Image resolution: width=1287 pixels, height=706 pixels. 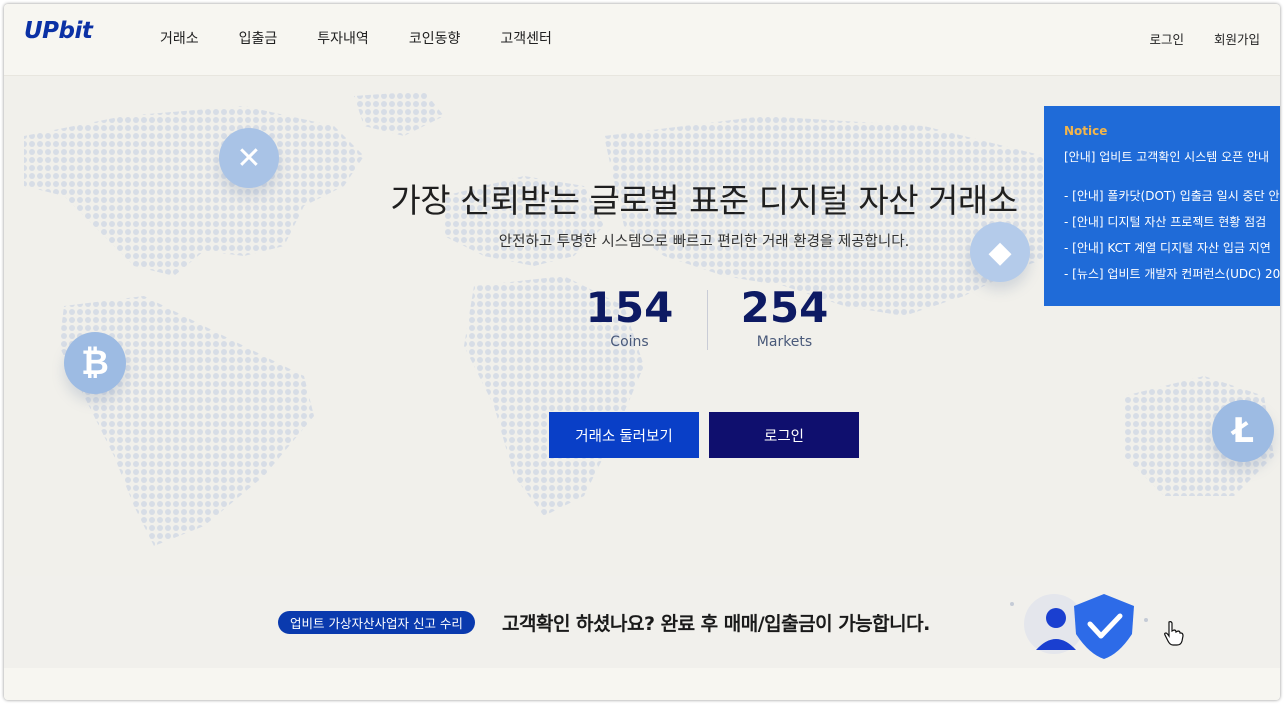 What do you see at coordinates (95, 363) in the screenshot?
I see `bitcoin-icon: ₿` at bounding box center [95, 363].